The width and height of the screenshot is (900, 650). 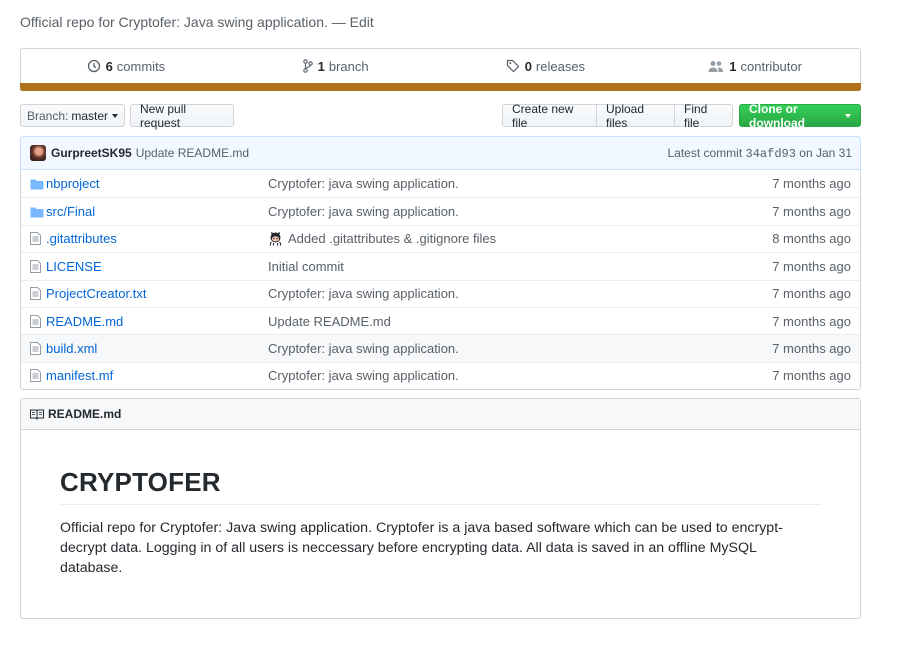 I want to click on table-row: LICENSE Initial commit 7 months ago, so click(x=440, y=265).